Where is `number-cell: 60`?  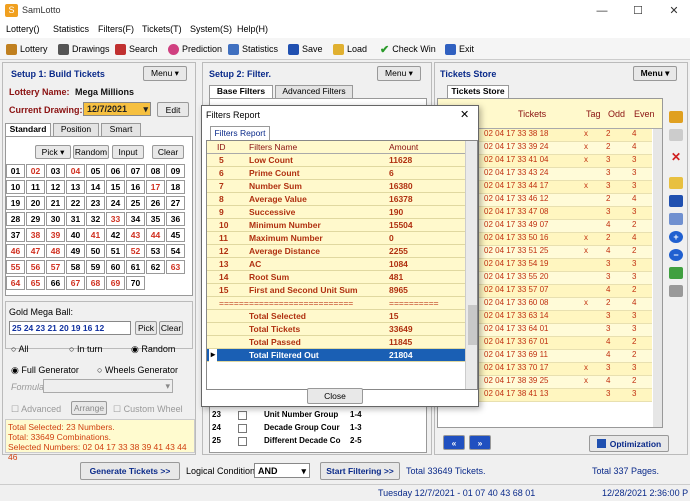
number-cell: 60 is located at coordinates (115, 267).